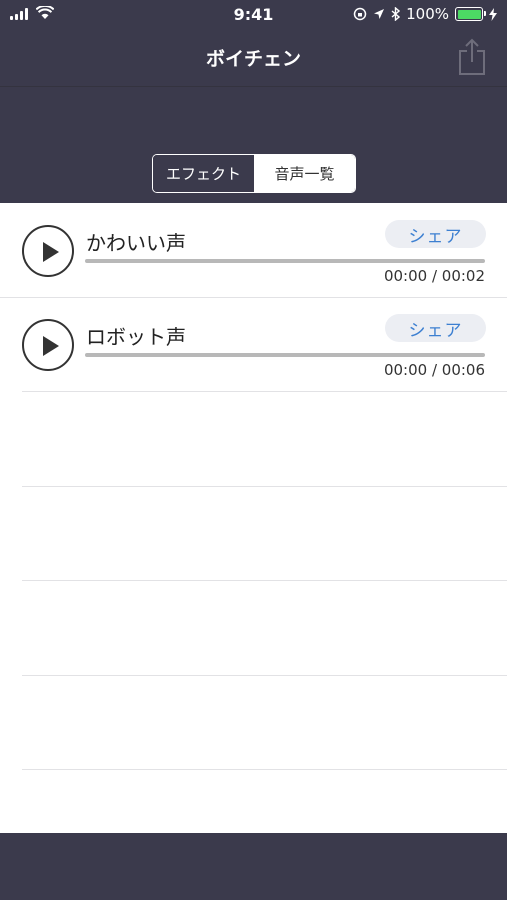 The image size is (507, 900). Describe the element at coordinates (470, 14) in the screenshot. I see `battery-icon` at that location.